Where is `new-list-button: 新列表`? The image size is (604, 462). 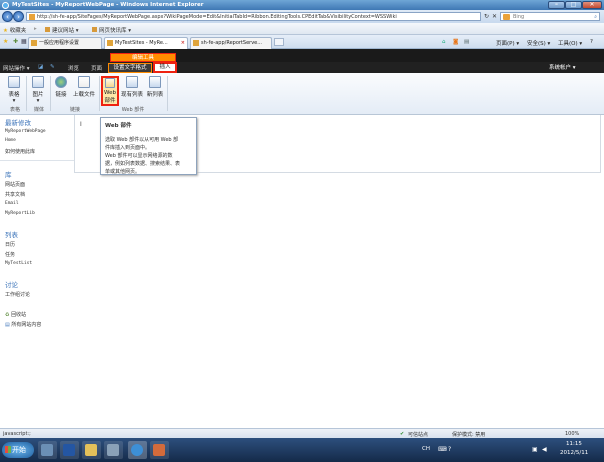
new-list-button: 新列表 is located at coordinates (155, 87).